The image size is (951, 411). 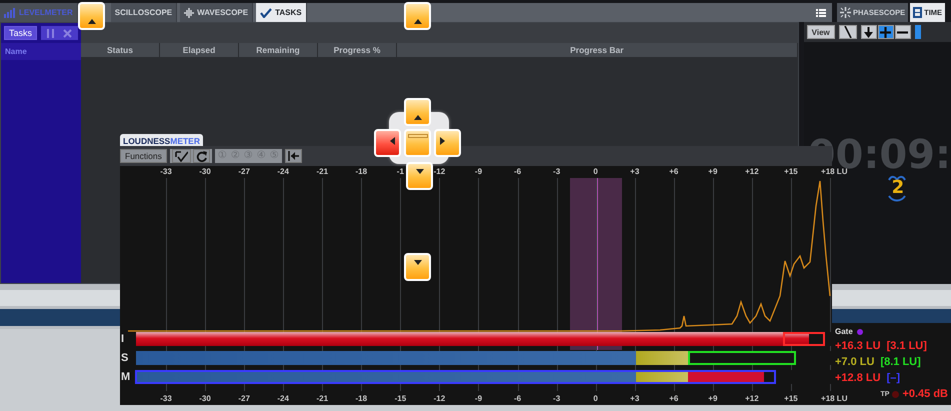 What do you see at coordinates (844, 331) in the screenshot?
I see `gate-label: Gate` at bounding box center [844, 331].